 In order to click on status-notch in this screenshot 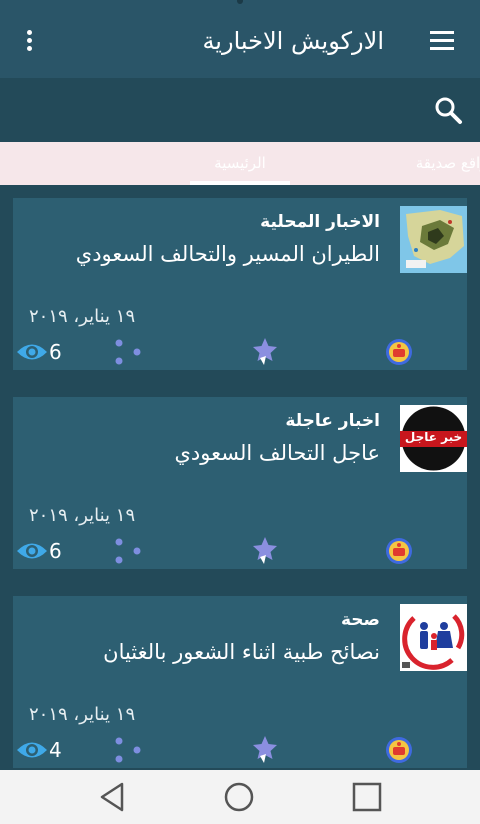, I will do `click(240, 2)`.